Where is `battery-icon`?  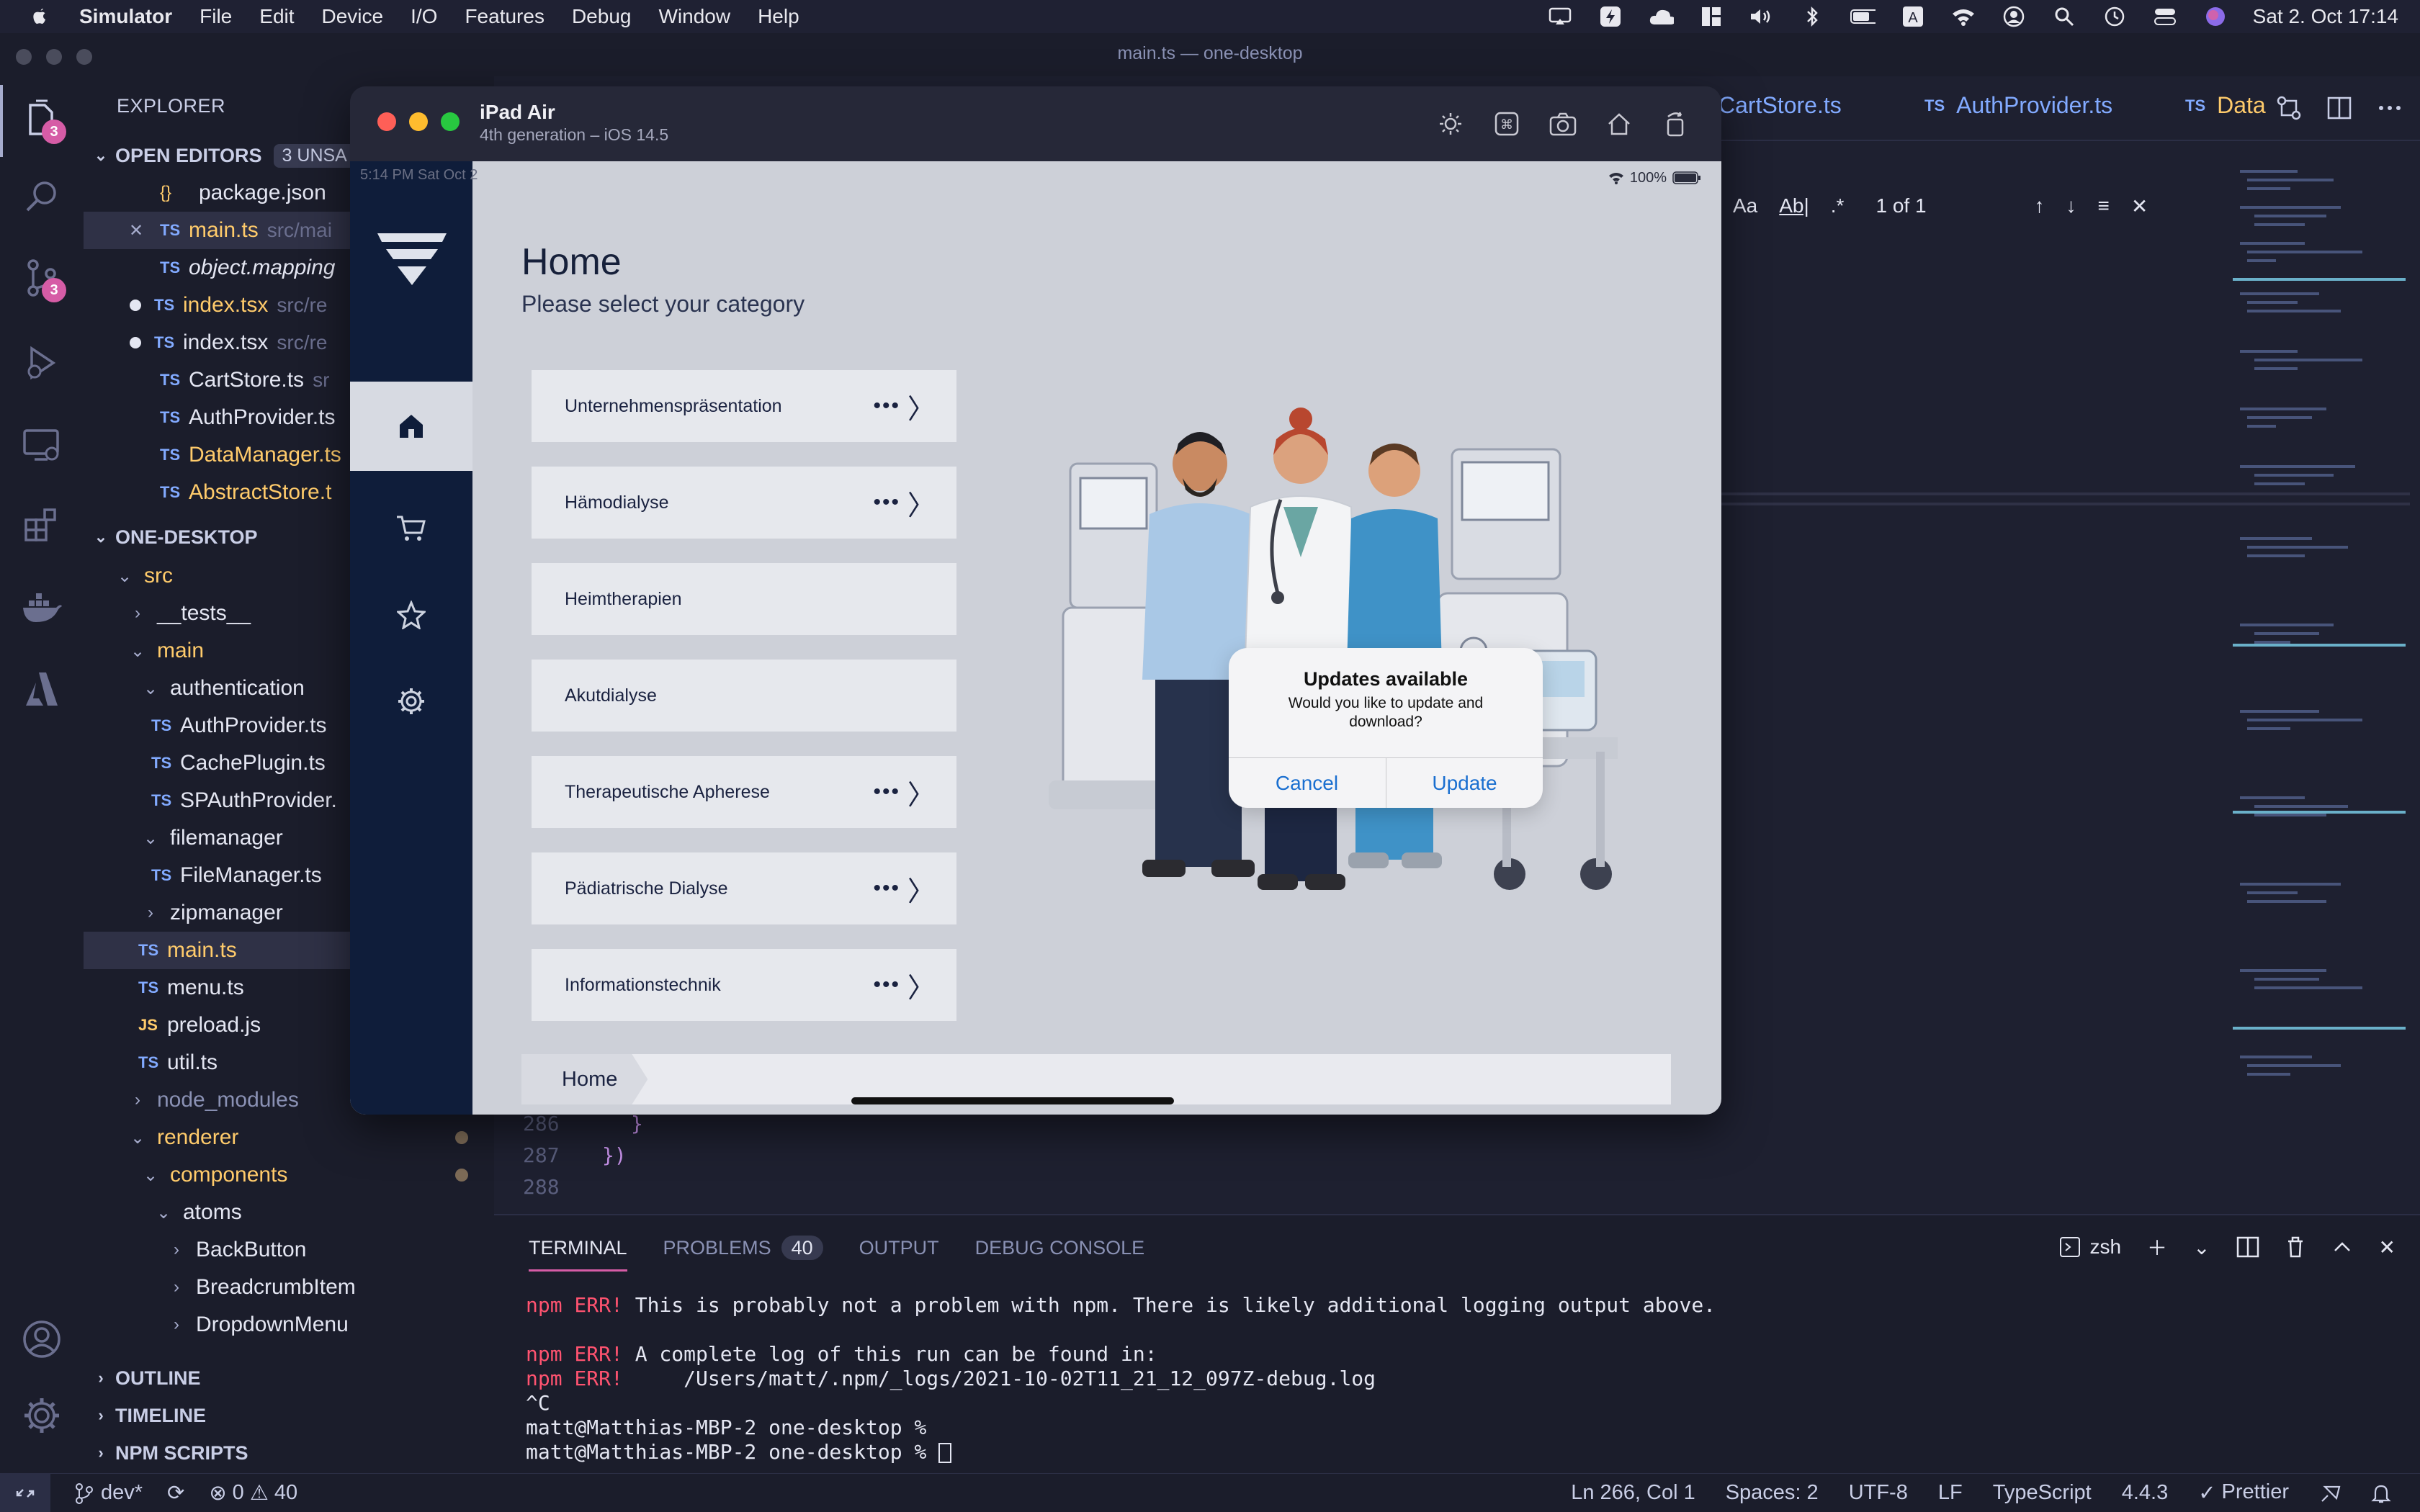
battery-icon is located at coordinates (1863, 16).